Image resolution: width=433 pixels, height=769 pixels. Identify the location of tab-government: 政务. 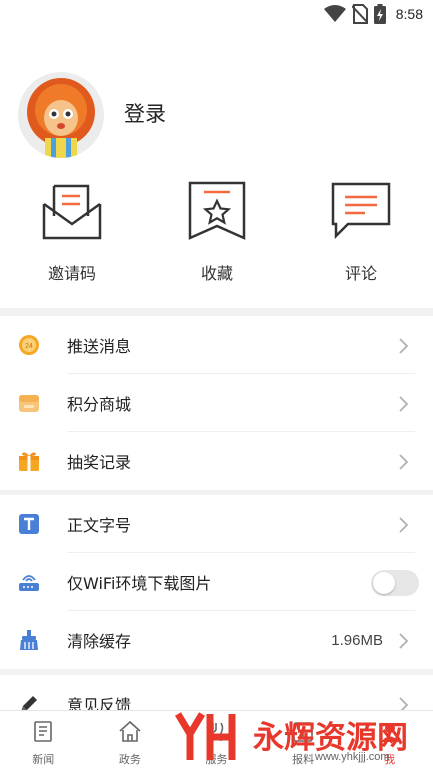
(130, 740).